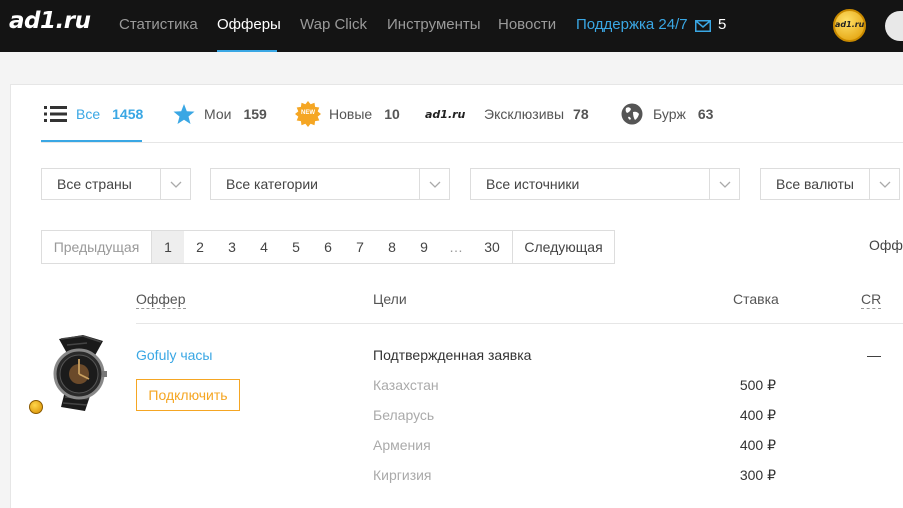  I want to click on logo: ad1.ru, so click(50, 21).